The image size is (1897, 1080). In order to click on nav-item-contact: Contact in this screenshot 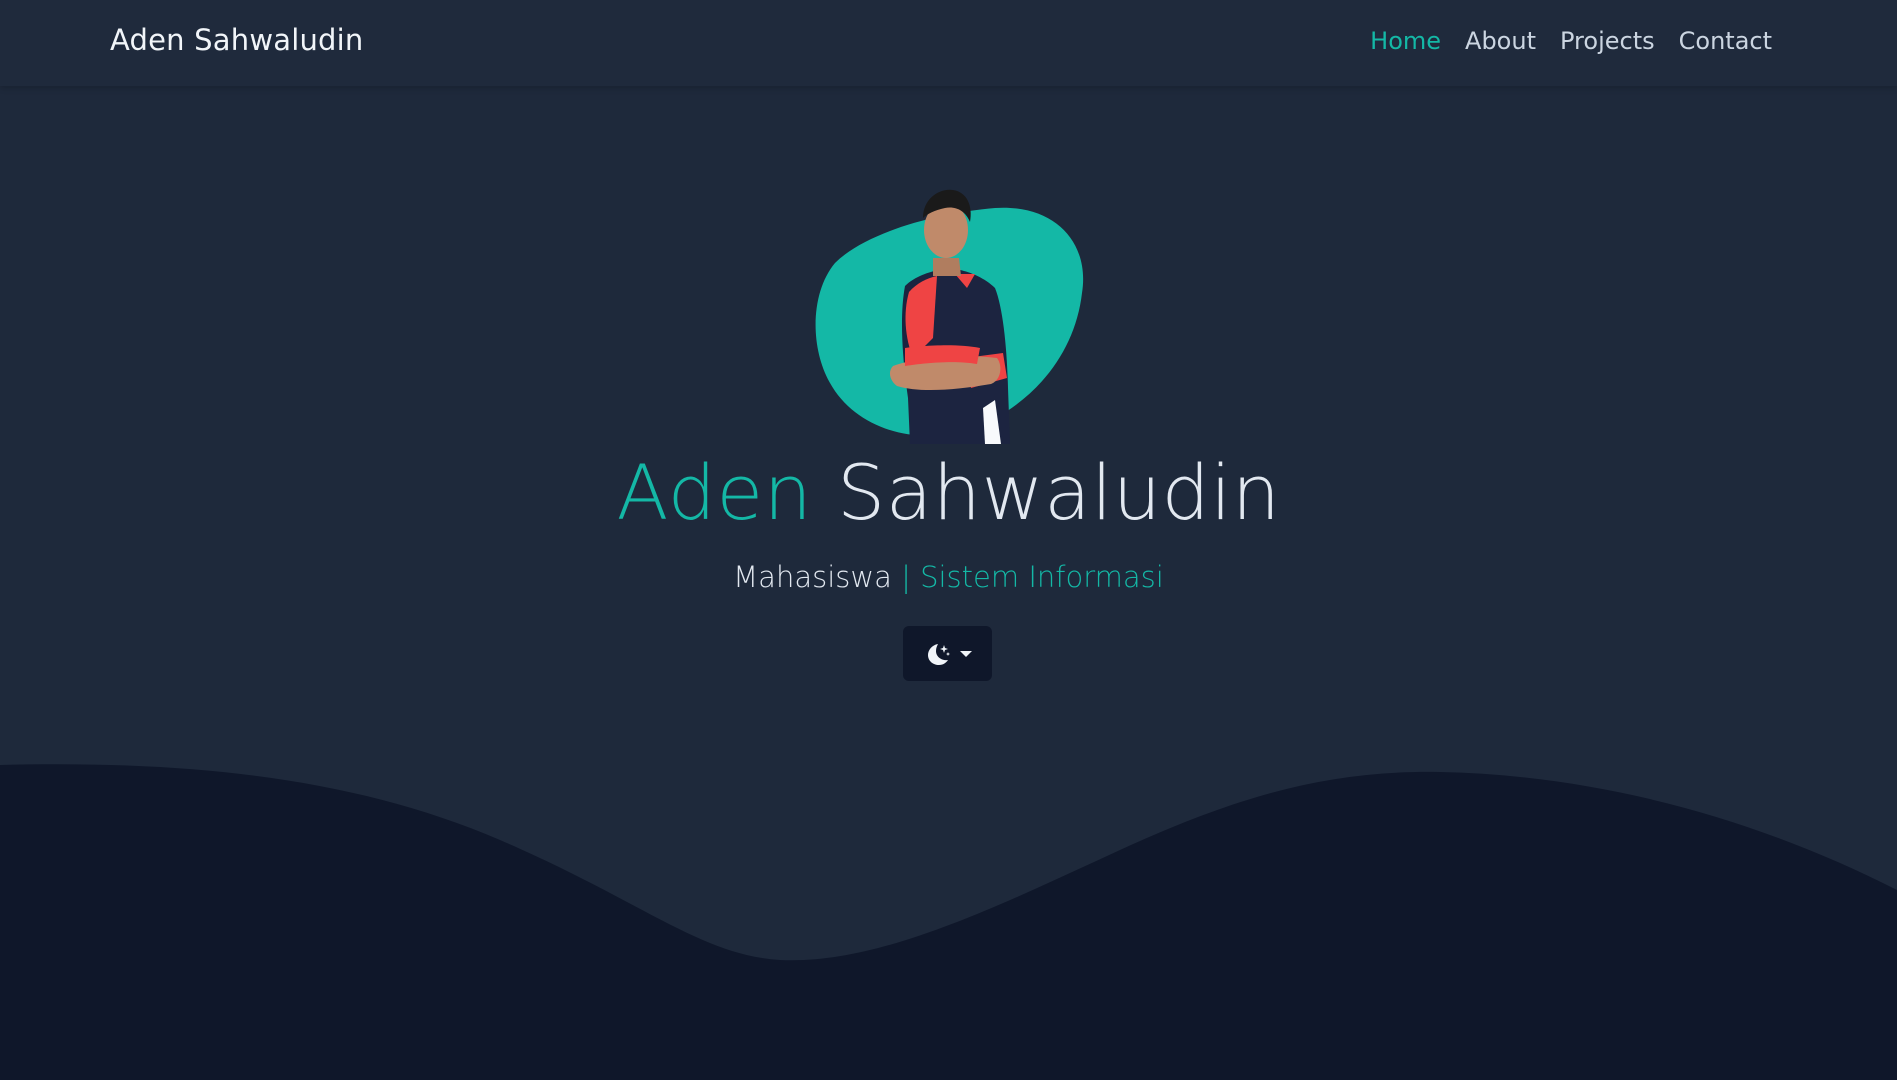, I will do `click(1725, 41)`.